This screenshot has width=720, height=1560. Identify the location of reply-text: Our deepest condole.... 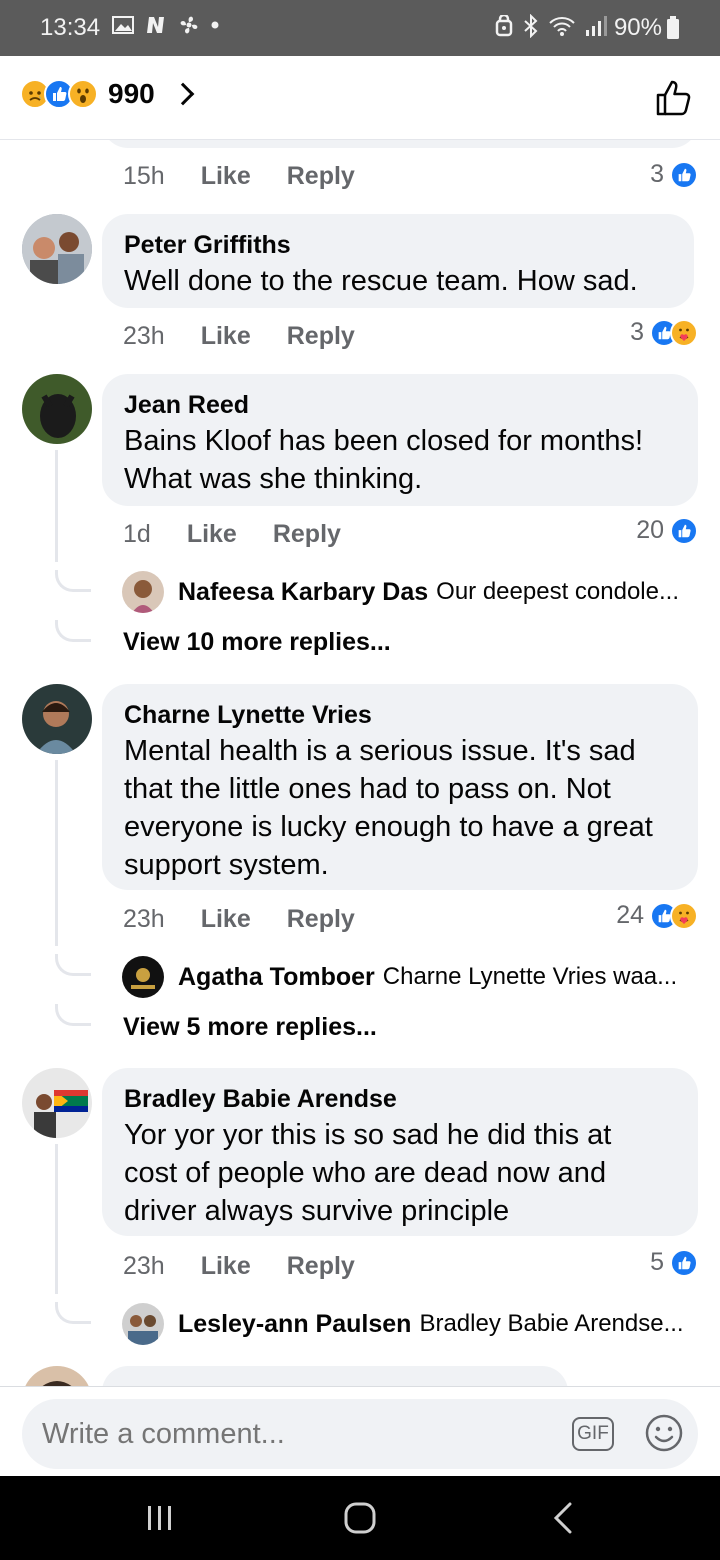
(557, 591).